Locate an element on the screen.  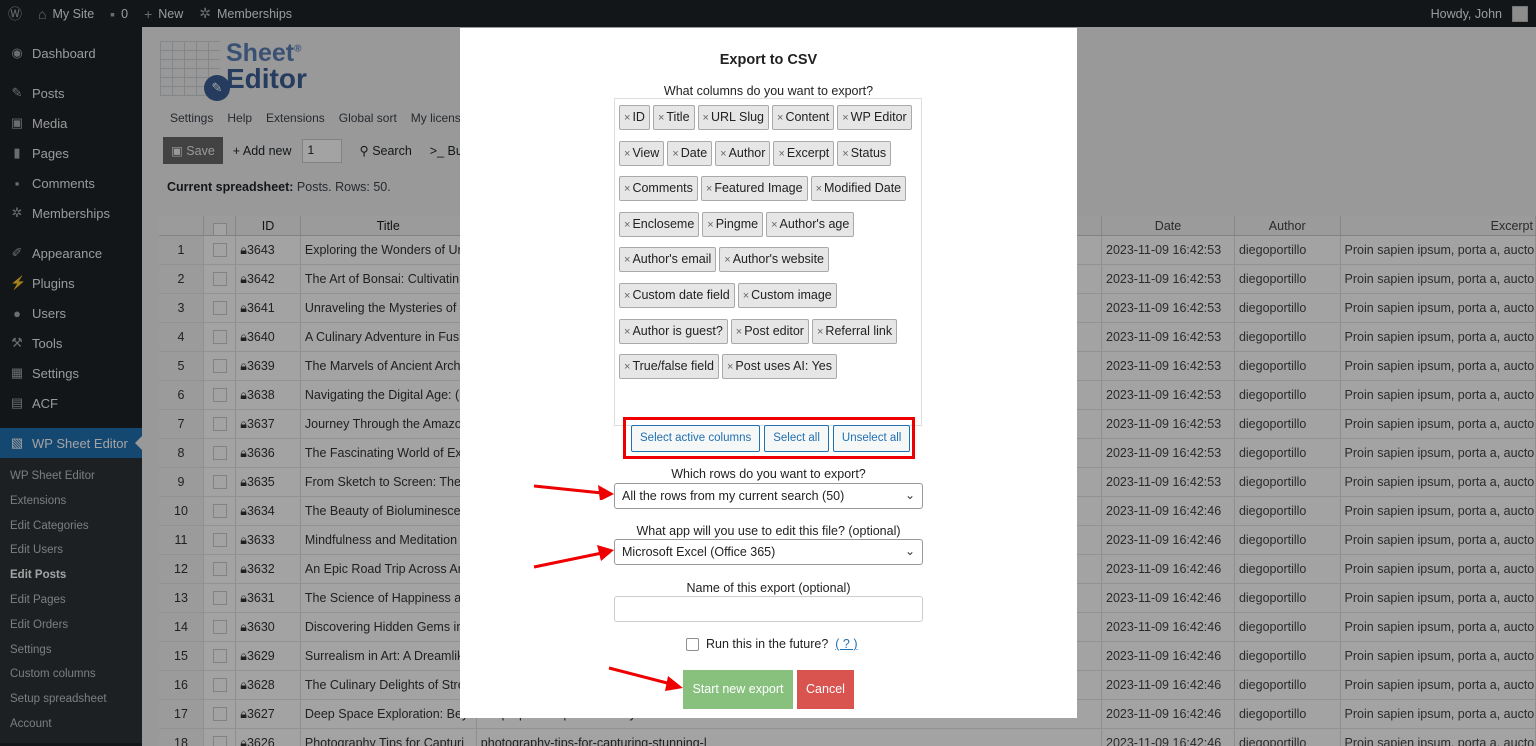
column-tag-label: Content is located at coordinates (807, 117).